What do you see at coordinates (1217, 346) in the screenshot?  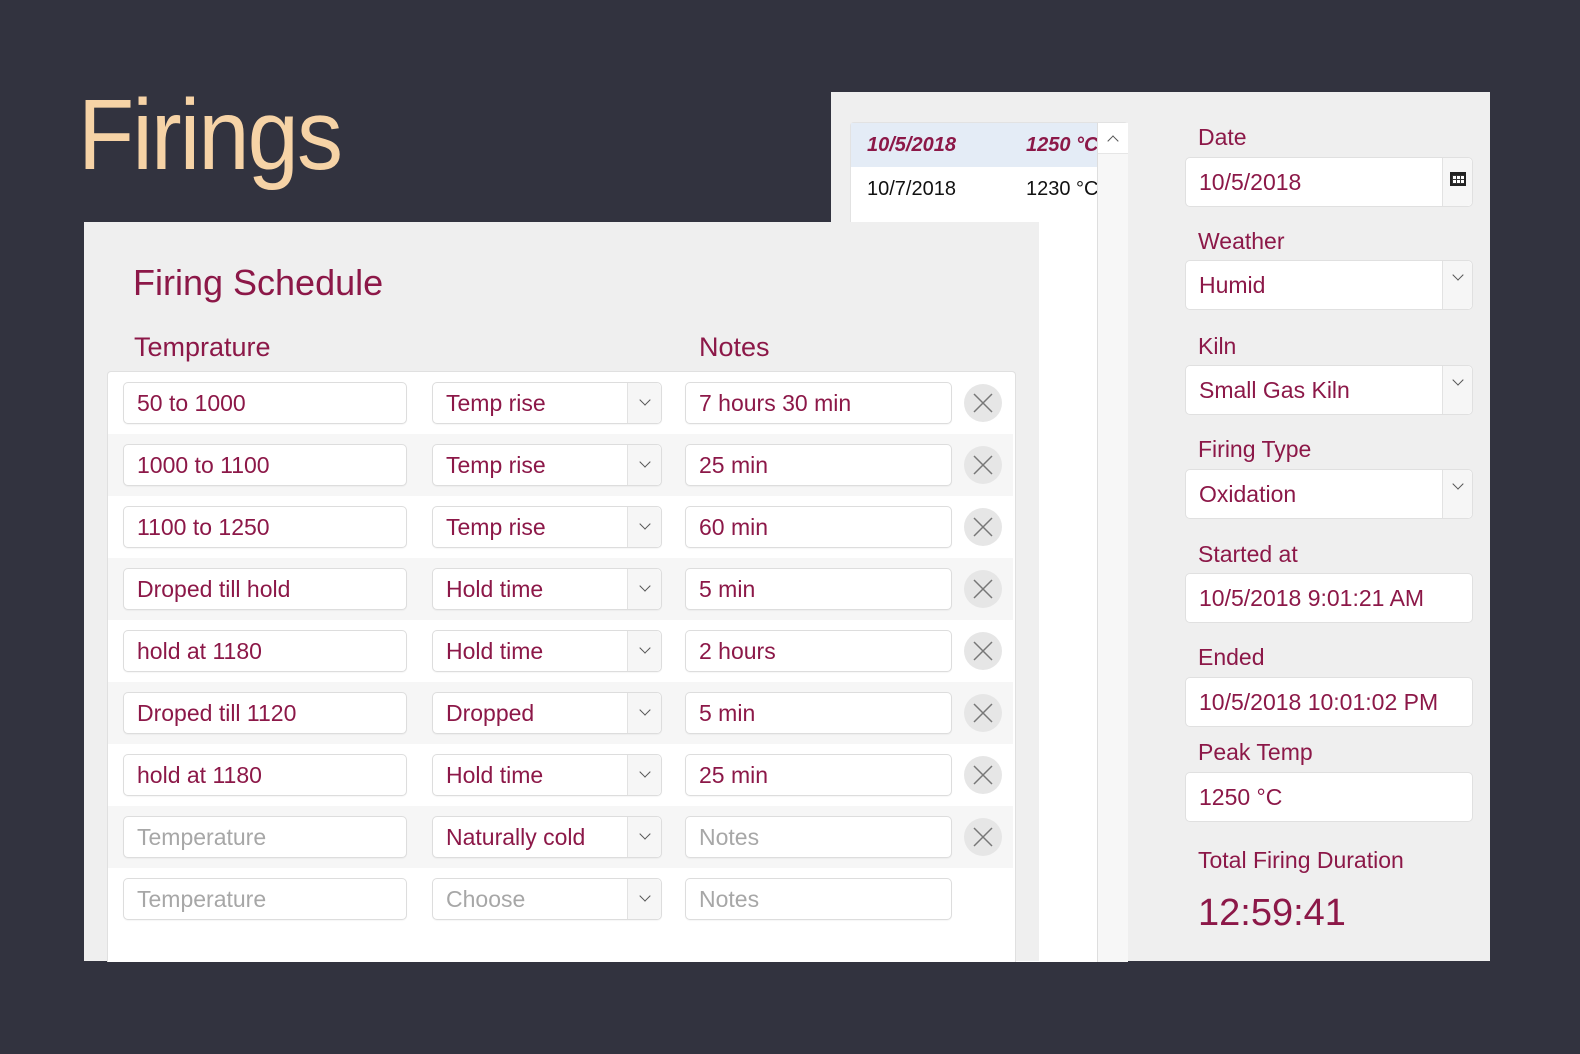 I see `kiln-label: Kiln` at bounding box center [1217, 346].